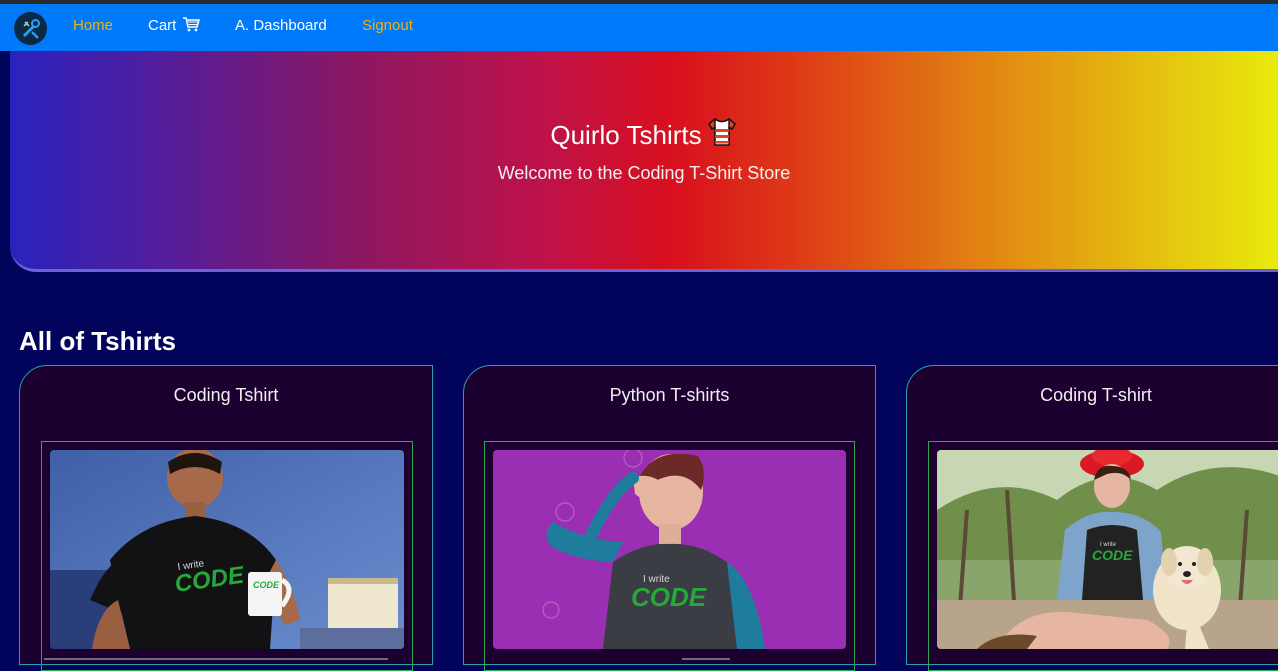 The width and height of the screenshot is (1278, 671). Describe the element at coordinates (387, 25) in the screenshot. I see `nav-signout-link: Signout` at that location.